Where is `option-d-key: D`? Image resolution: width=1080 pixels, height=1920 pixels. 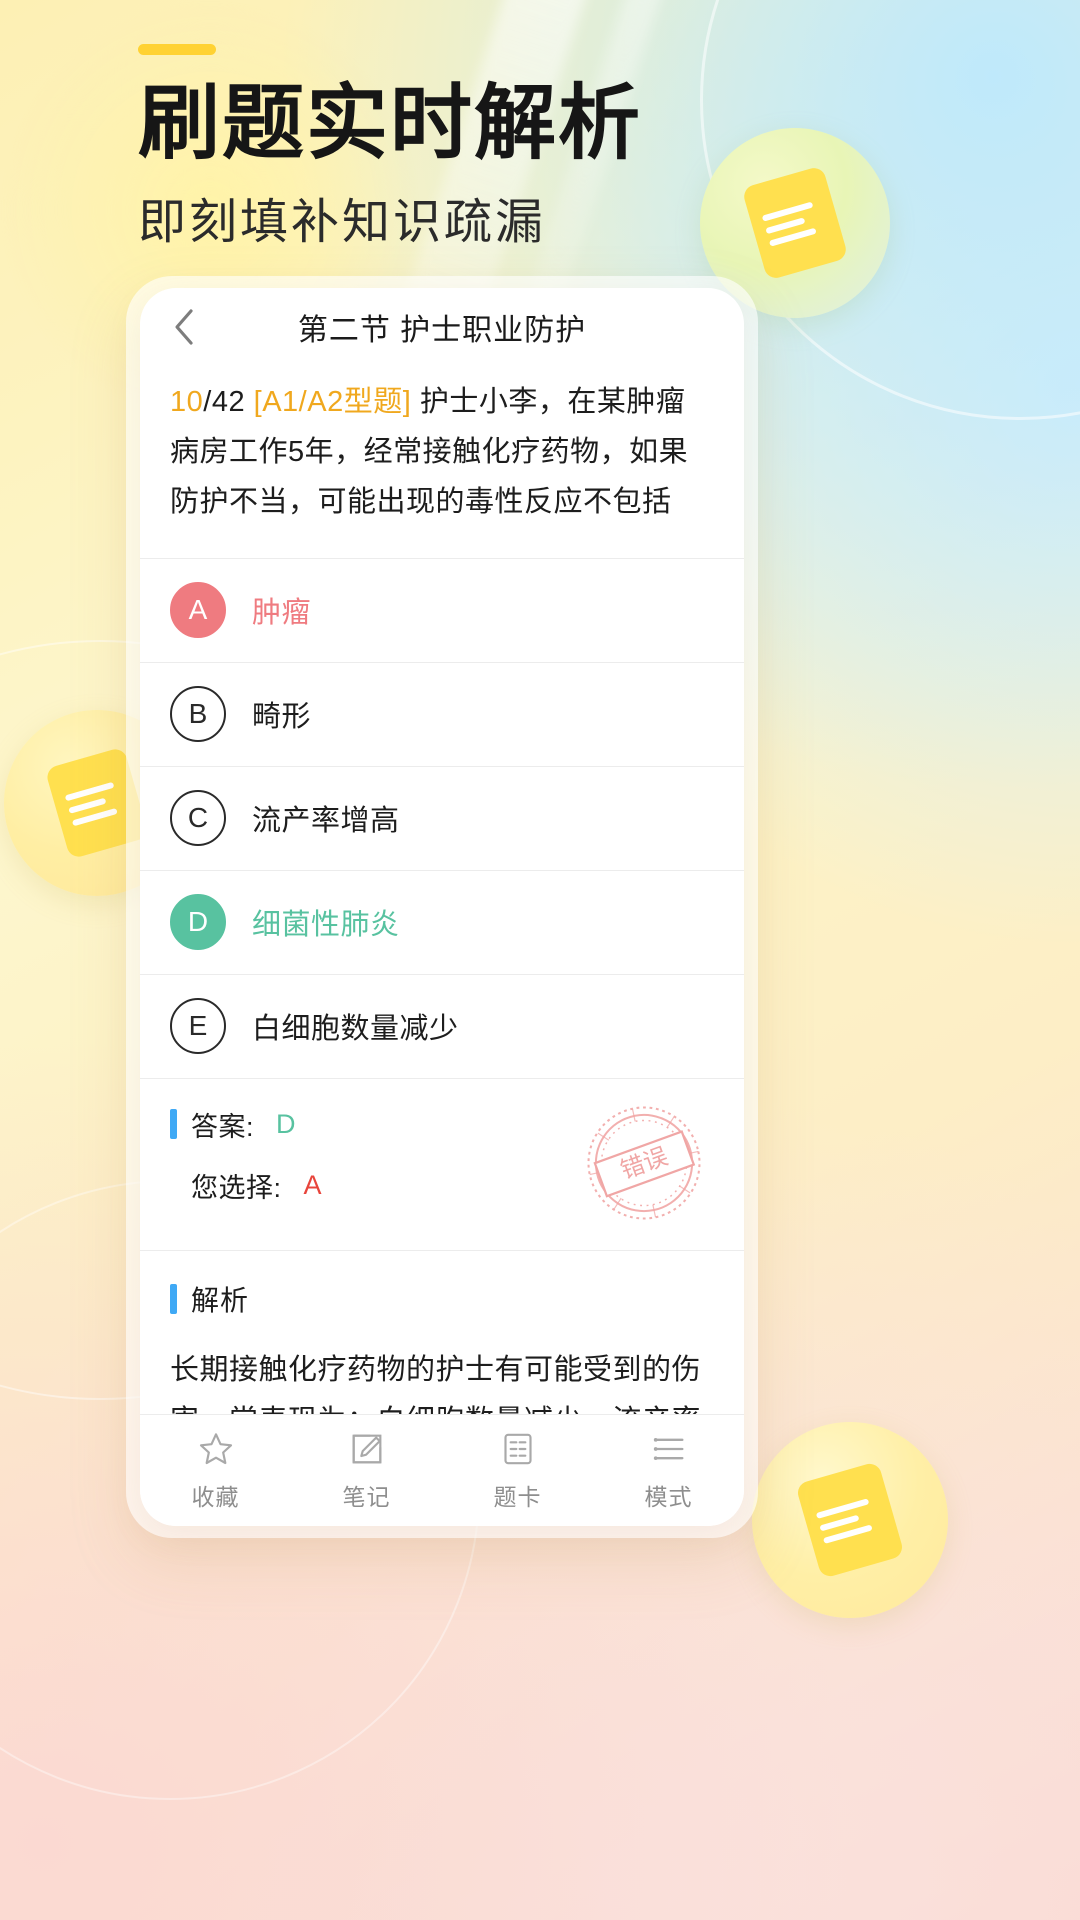 option-d-key: D is located at coordinates (198, 922).